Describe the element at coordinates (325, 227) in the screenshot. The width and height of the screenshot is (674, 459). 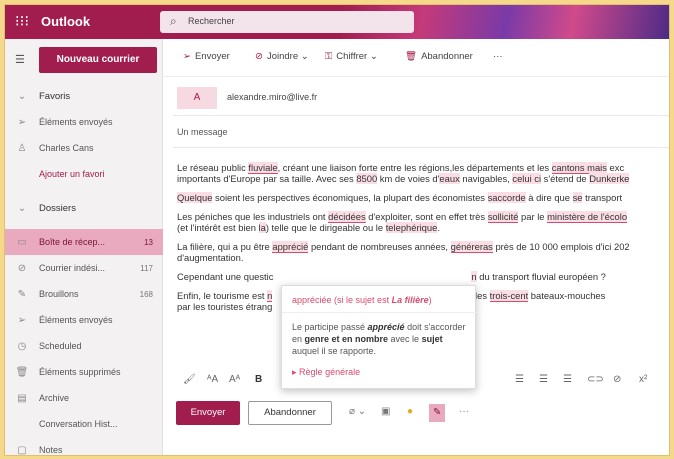
I see `body-text: ) telle que le dirigeable ou le` at that location.